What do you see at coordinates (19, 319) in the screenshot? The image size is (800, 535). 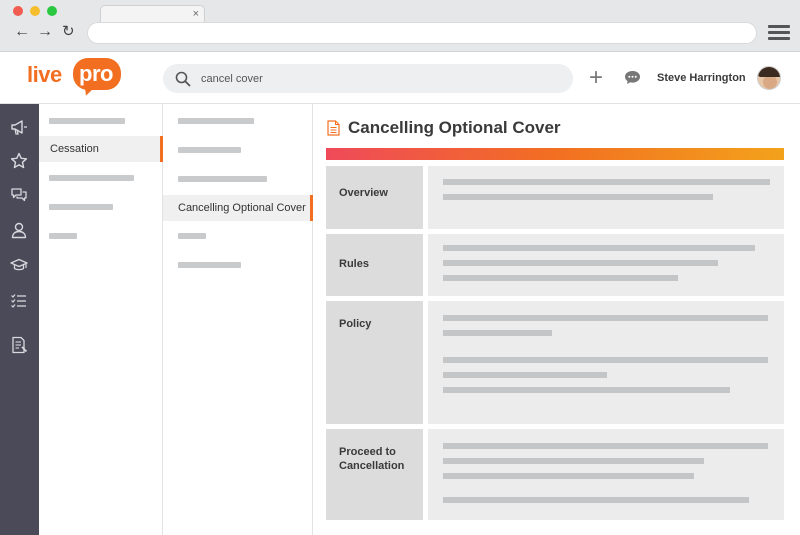 I see `icon-rail` at bounding box center [19, 319].